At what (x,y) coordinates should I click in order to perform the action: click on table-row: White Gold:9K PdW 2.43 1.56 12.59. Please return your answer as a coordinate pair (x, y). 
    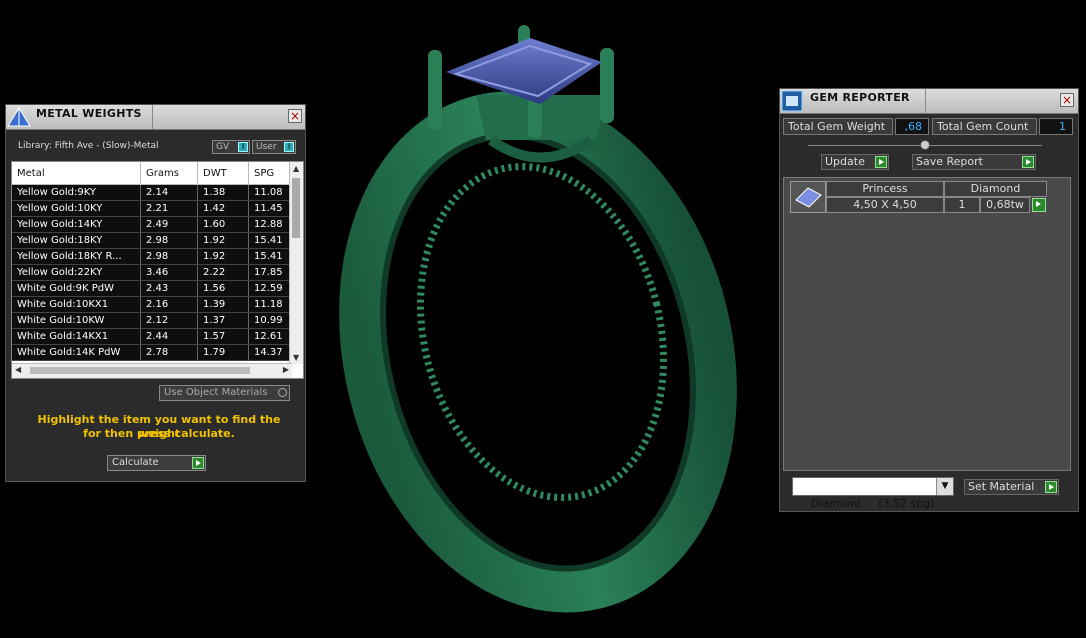
    Looking at the image, I should click on (156, 288).